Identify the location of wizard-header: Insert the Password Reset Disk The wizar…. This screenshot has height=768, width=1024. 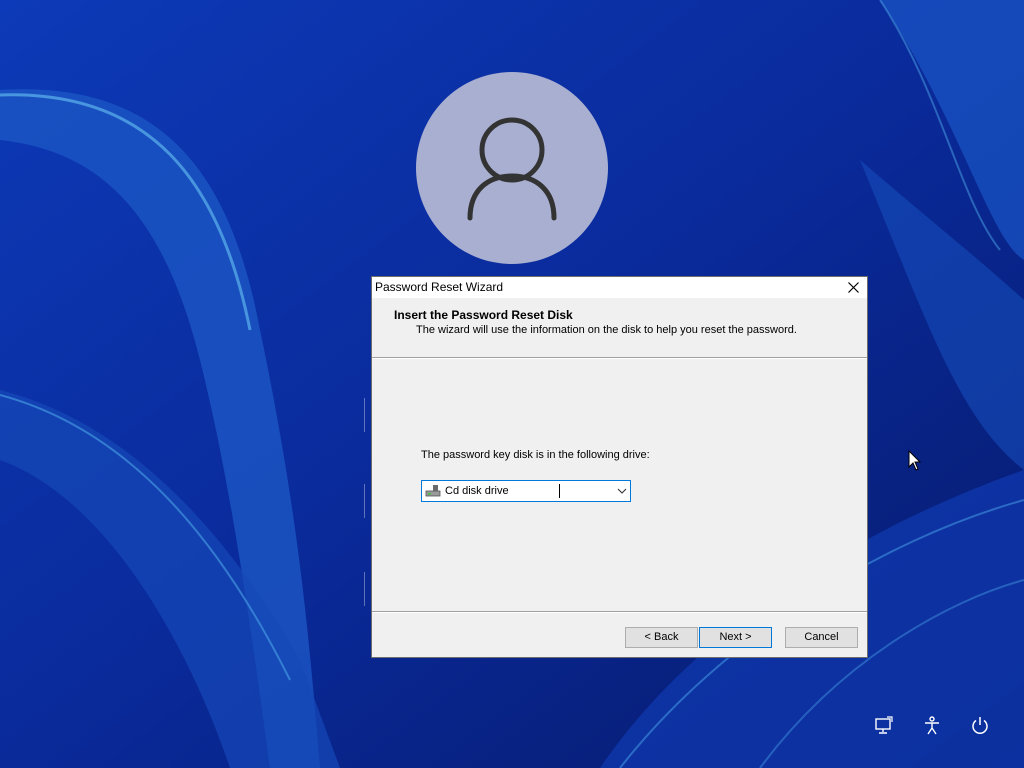
(619, 327).